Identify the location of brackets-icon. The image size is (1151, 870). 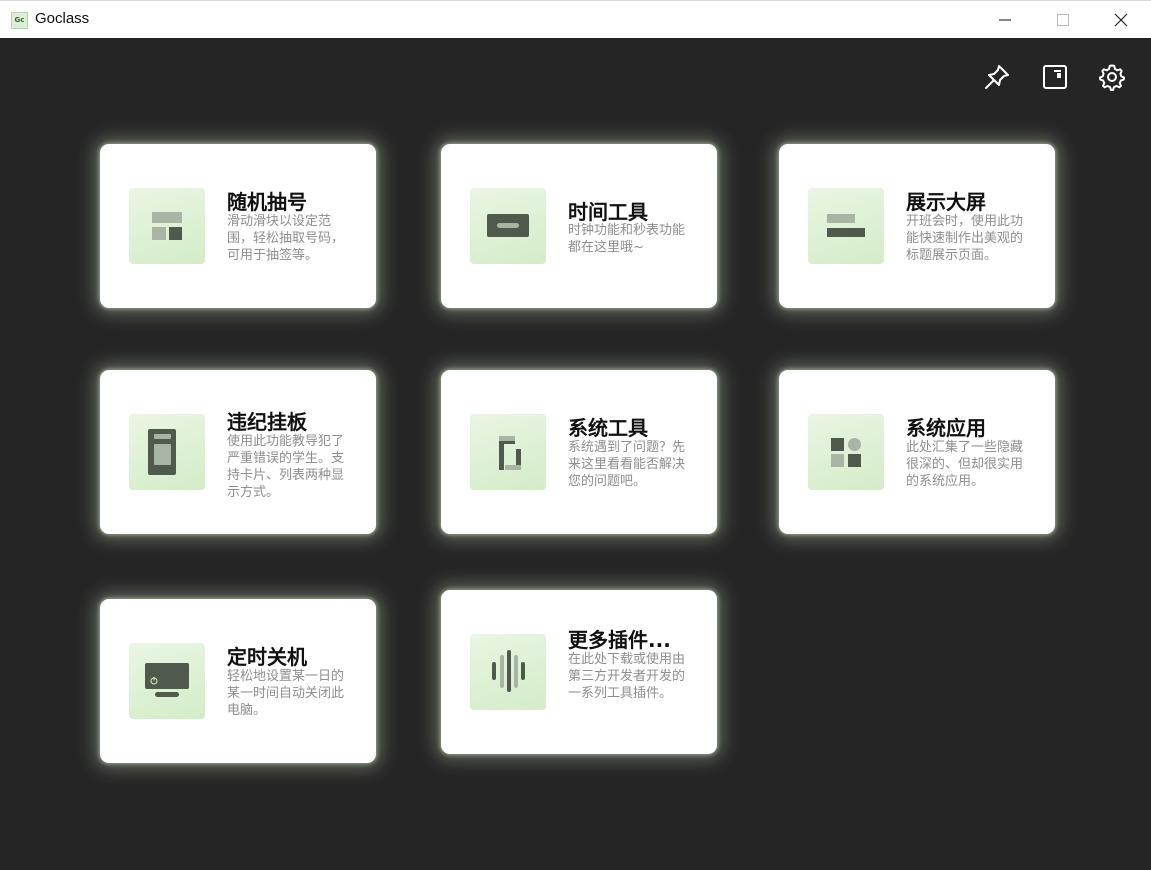
(510, 453).